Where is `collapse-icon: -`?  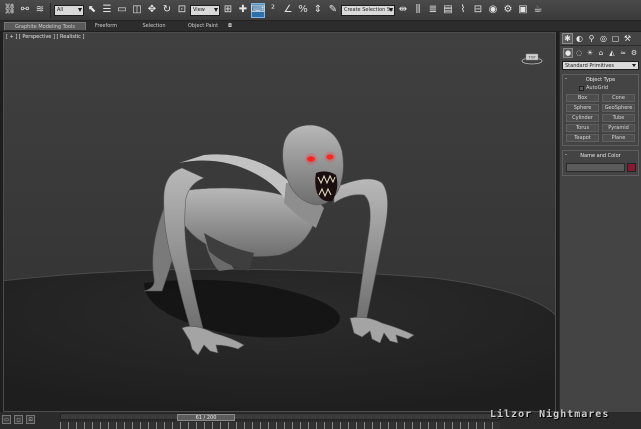
collapse-icon: - is located at coordinates (566, 154).